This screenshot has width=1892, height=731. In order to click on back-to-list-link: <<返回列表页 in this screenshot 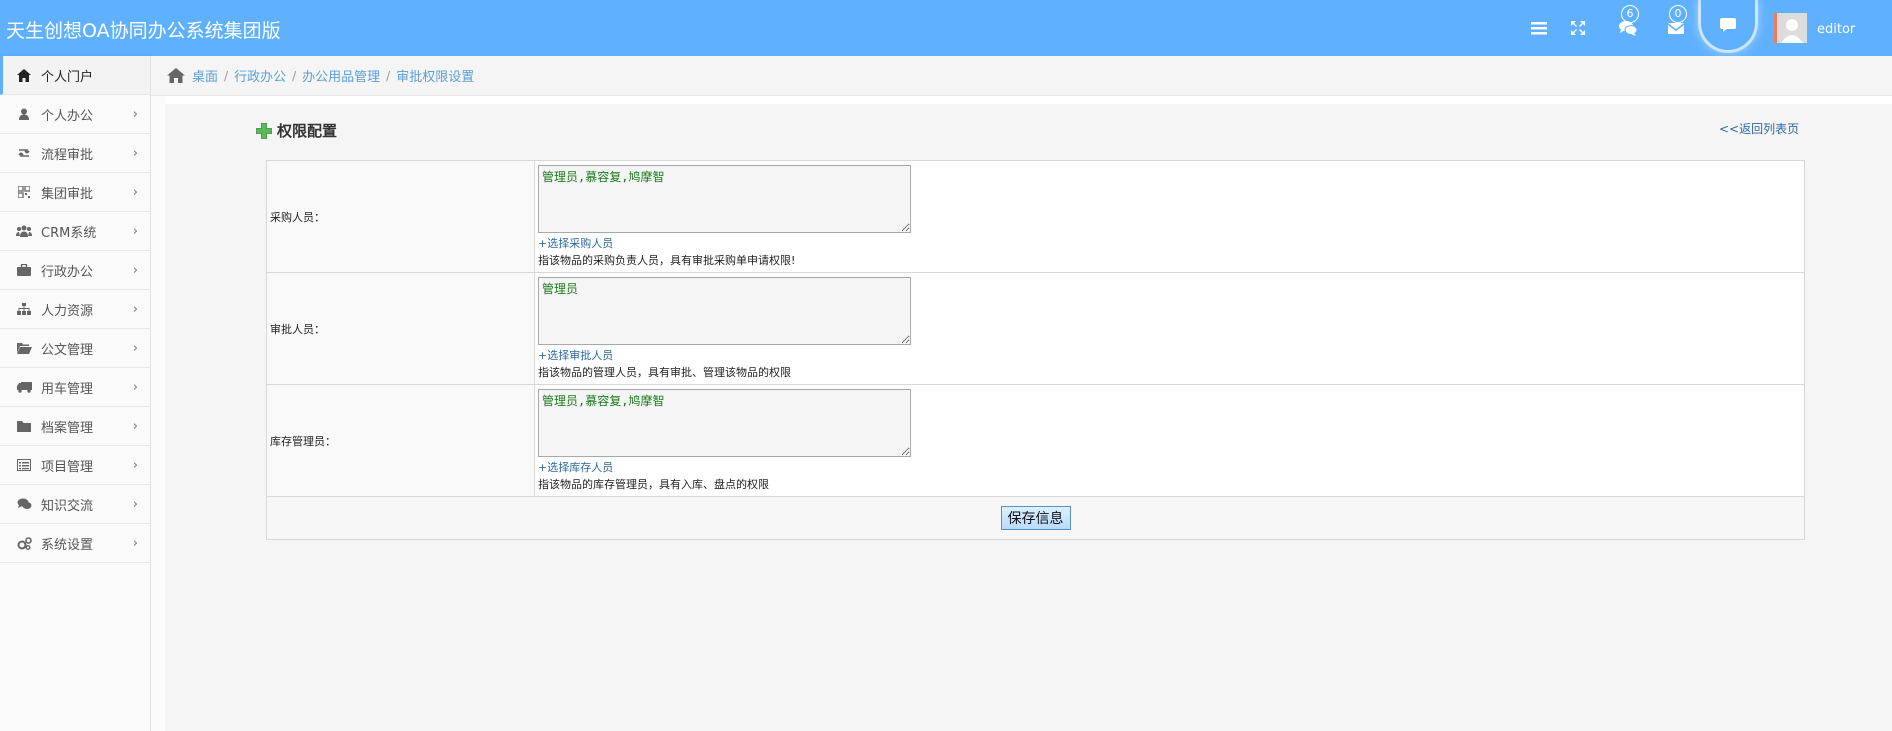, I will do `click(1759, 128)`.